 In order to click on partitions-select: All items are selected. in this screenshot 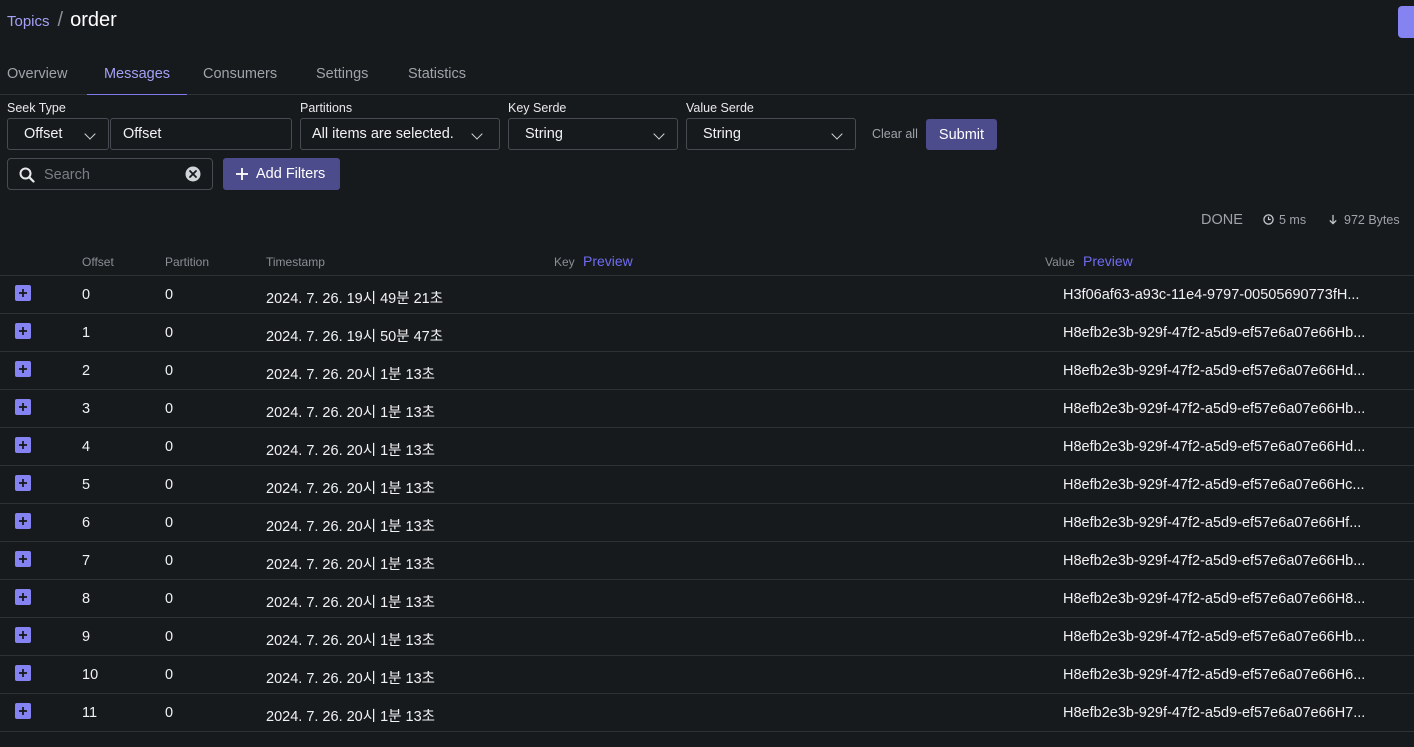, I will do `click(400, 134)`.